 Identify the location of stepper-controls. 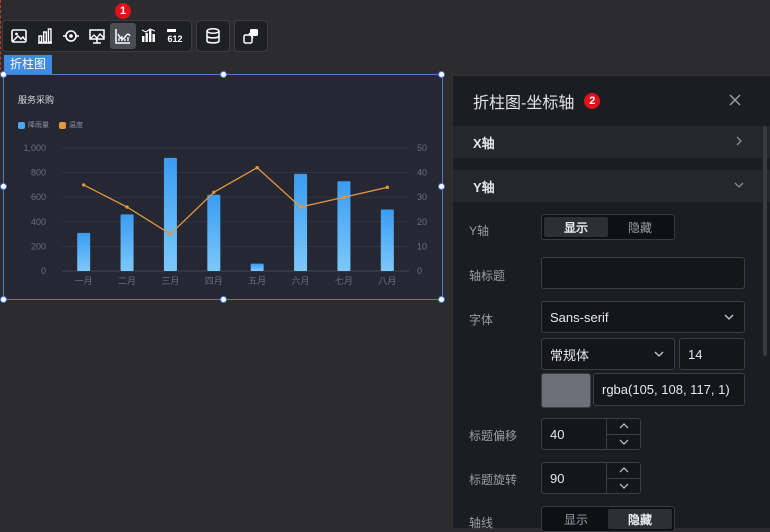
(623, 434).